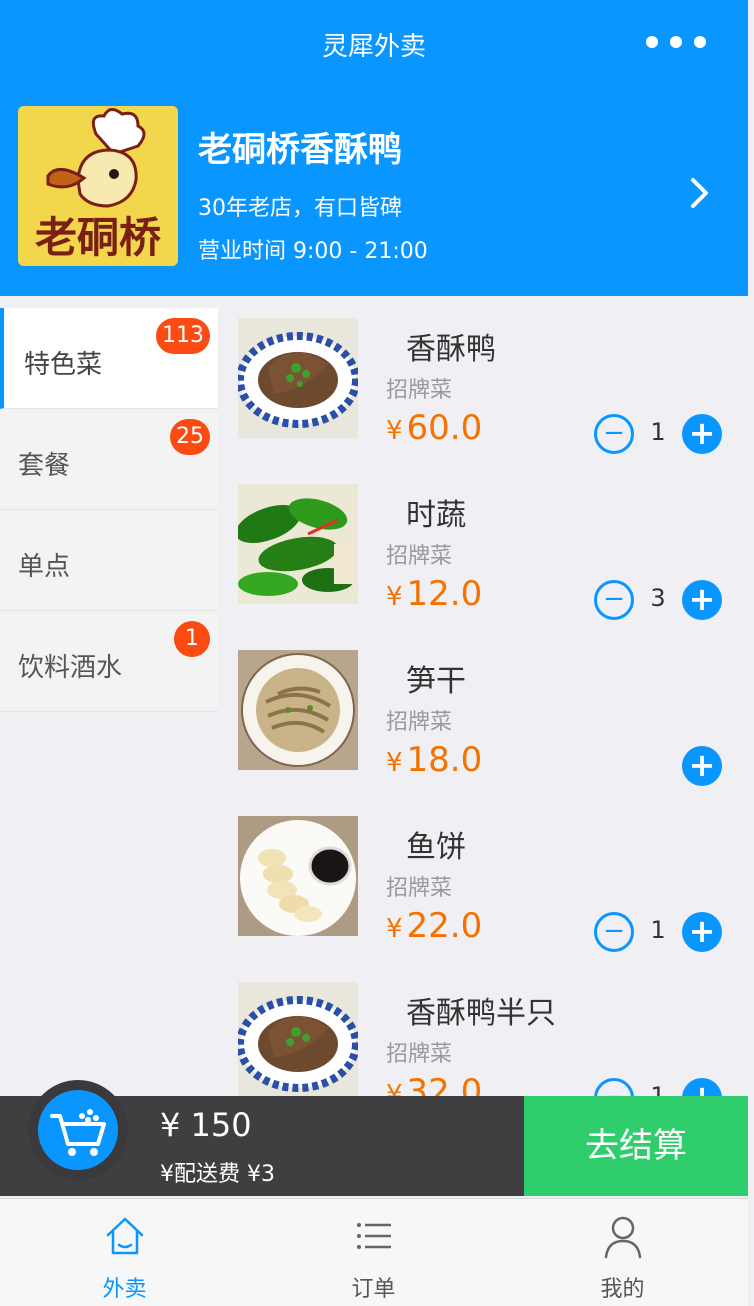 The image size is (754, 1306). I want to click on category-badge: 25, so click(190, 437).